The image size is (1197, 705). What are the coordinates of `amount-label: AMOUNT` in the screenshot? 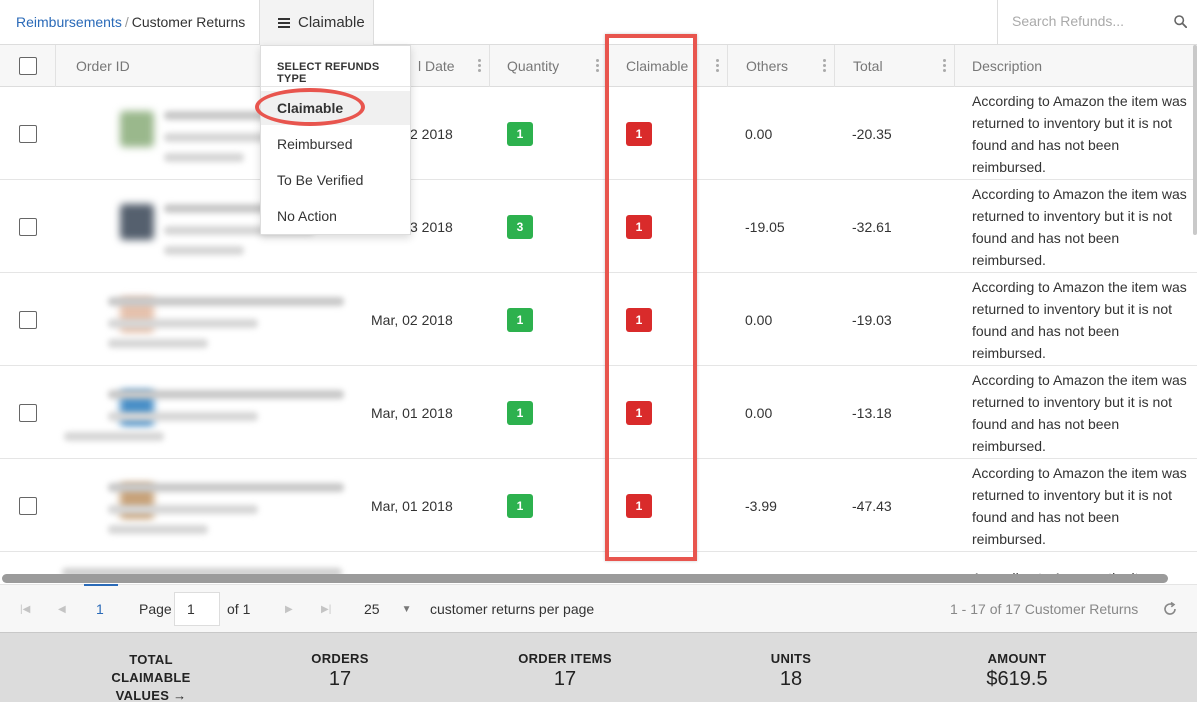 It's located at (1017, 658).